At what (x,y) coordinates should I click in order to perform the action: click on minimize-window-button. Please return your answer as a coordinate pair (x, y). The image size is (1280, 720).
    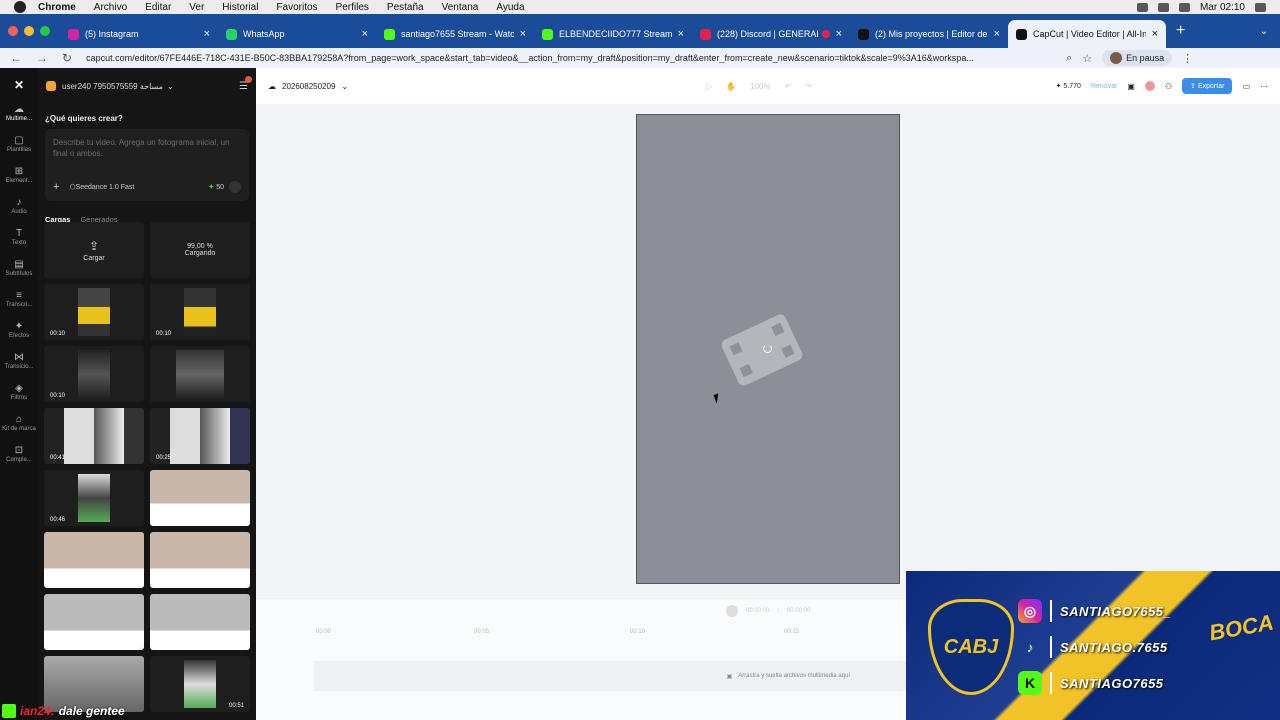
    Looking at the image, I should click on (29, 31).